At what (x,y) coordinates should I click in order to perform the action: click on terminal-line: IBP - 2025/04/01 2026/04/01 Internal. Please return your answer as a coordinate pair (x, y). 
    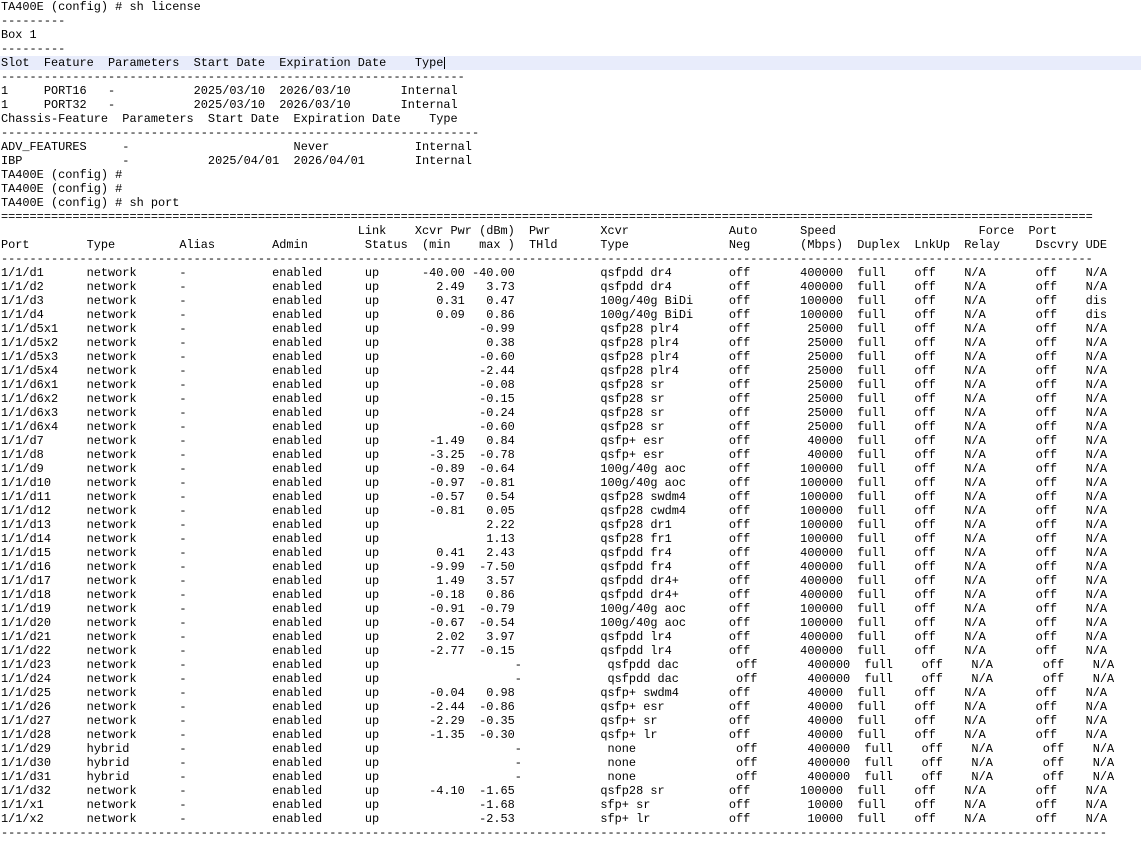
    Looking at the image, I should click on (236, 161).